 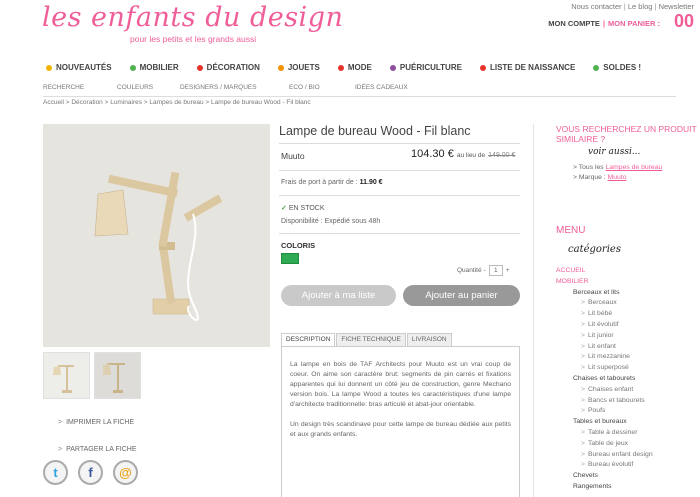 What do you see at coordinates (640, 325) in the screenshot?
I see `menu-item: > Lit évolutif` at bounding box center [640, 325].